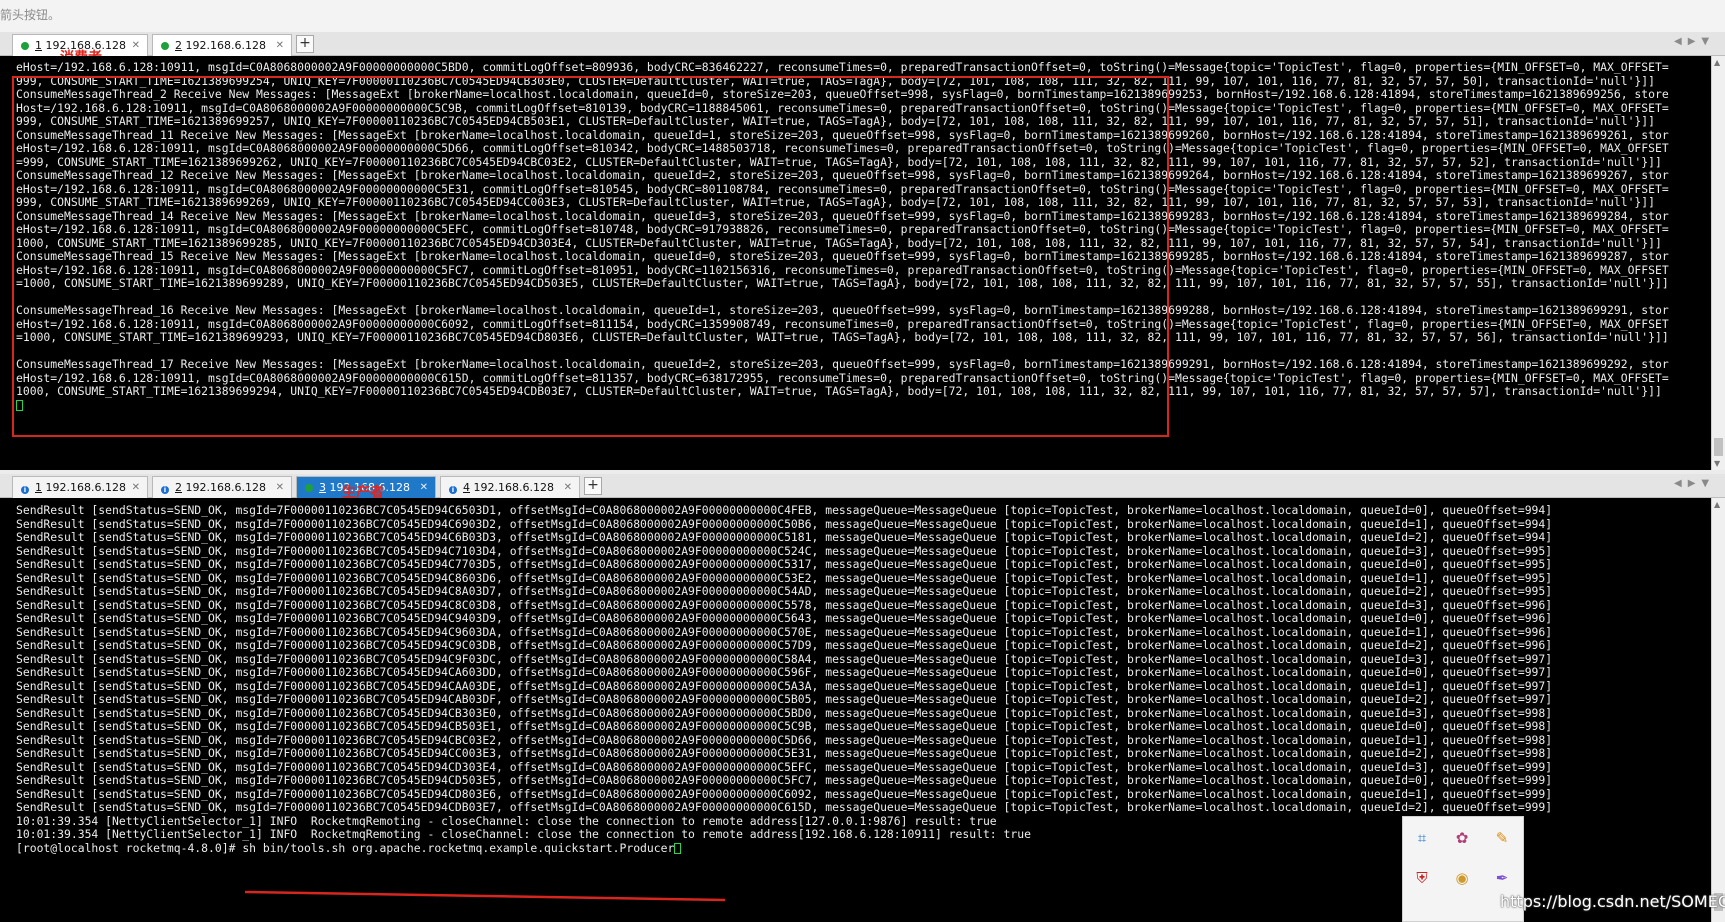  I want to click on producer-scrollbar: ▲, so click(1718, 710).